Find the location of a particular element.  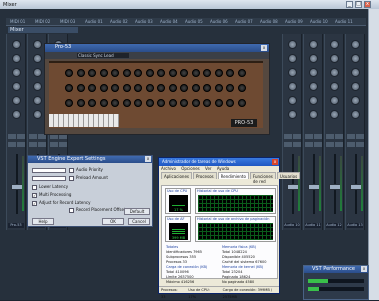

channel-header-label: Audio 02 is located at coordinates (119, 21).